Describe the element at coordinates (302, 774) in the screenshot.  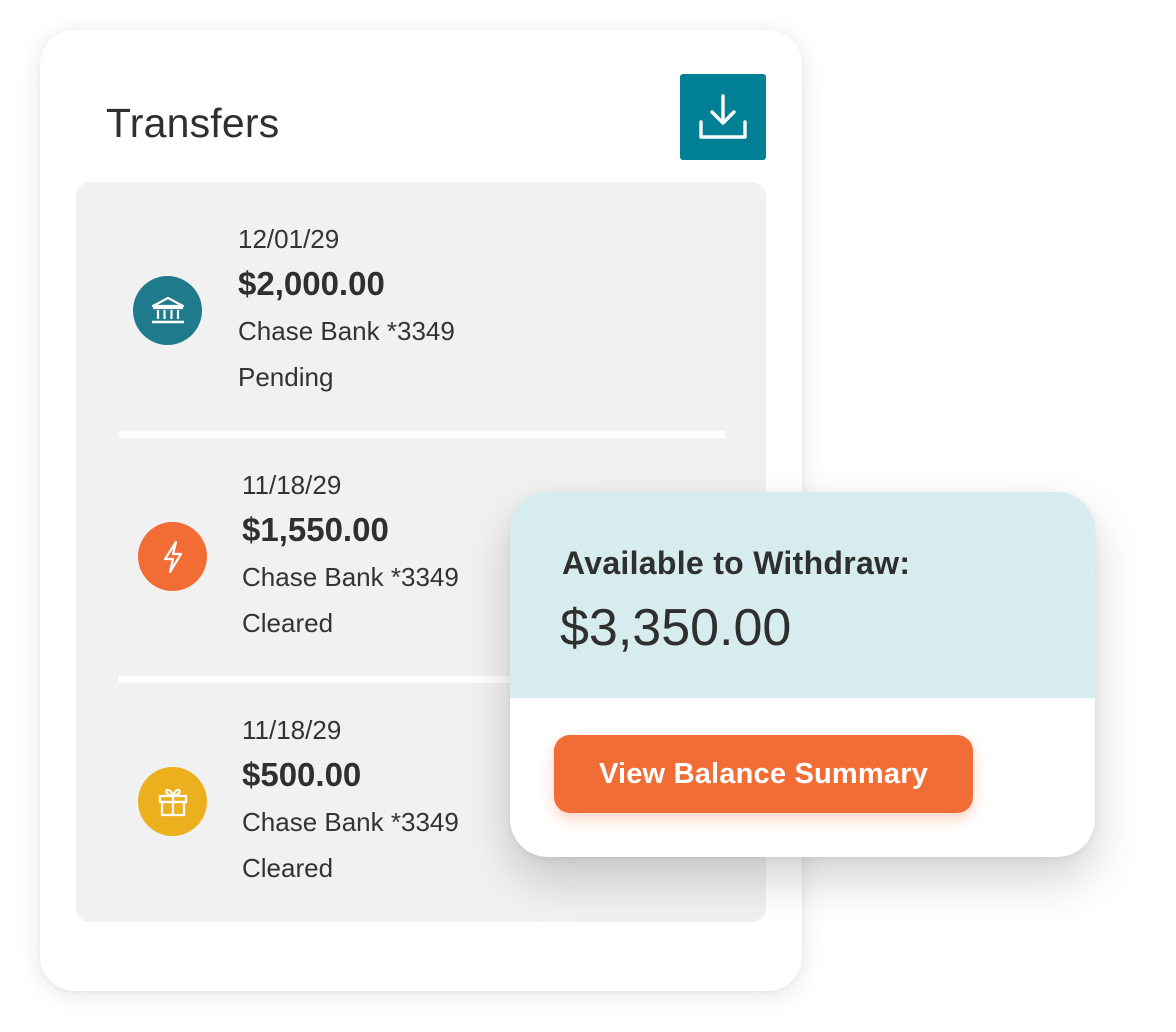
I see `transfer-amount: $500.00` at that location.